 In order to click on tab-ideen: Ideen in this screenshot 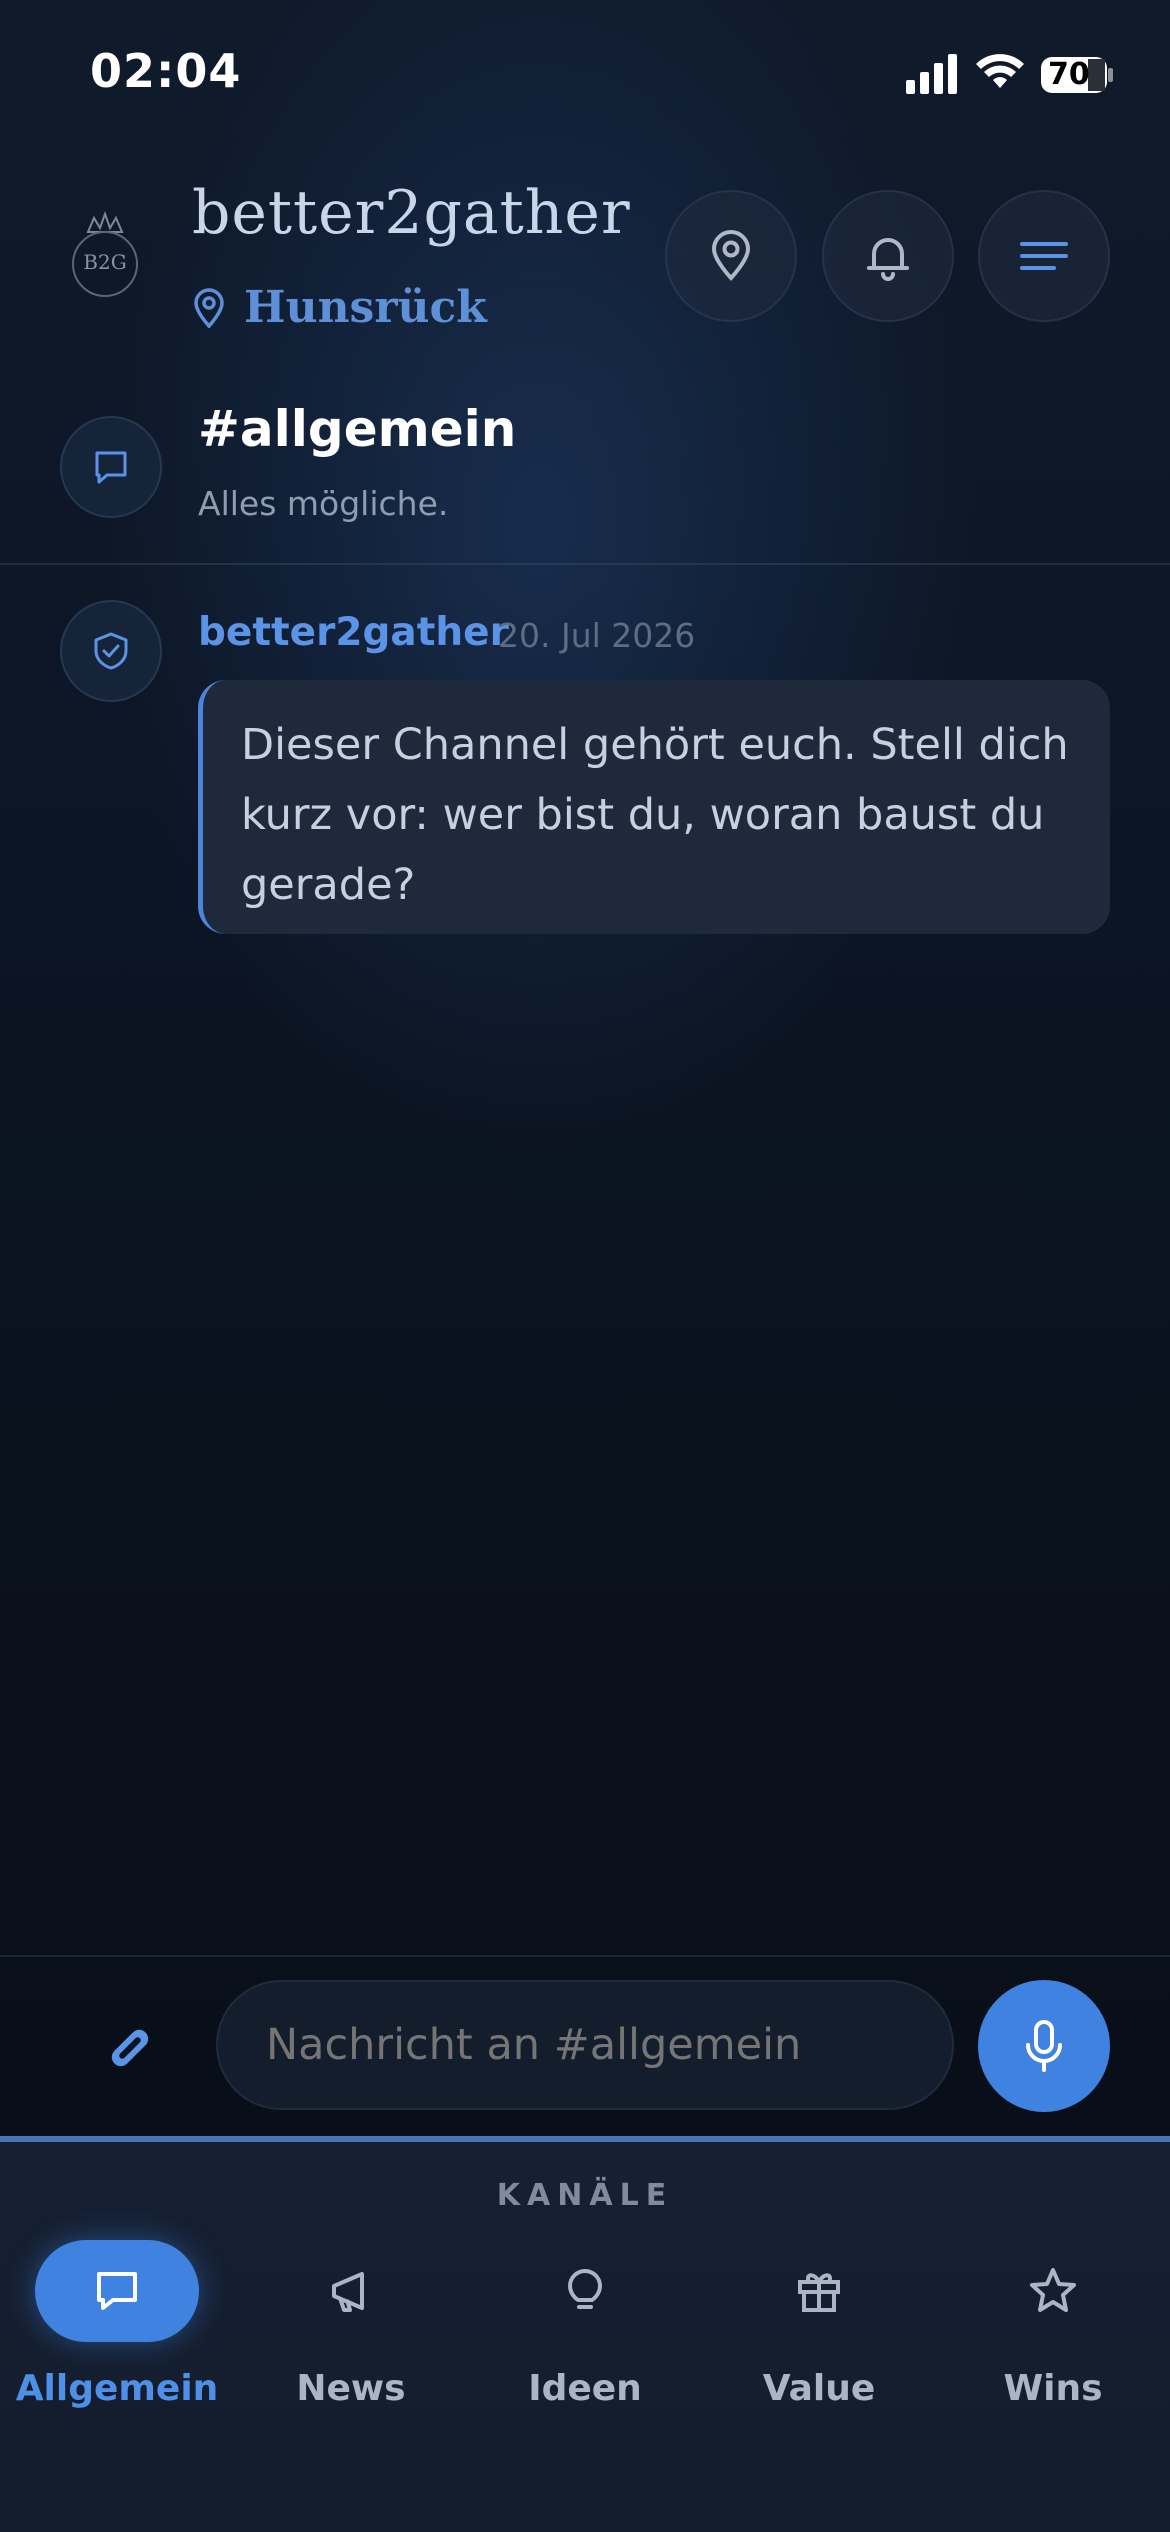, I will do `click(585, 2324)`.